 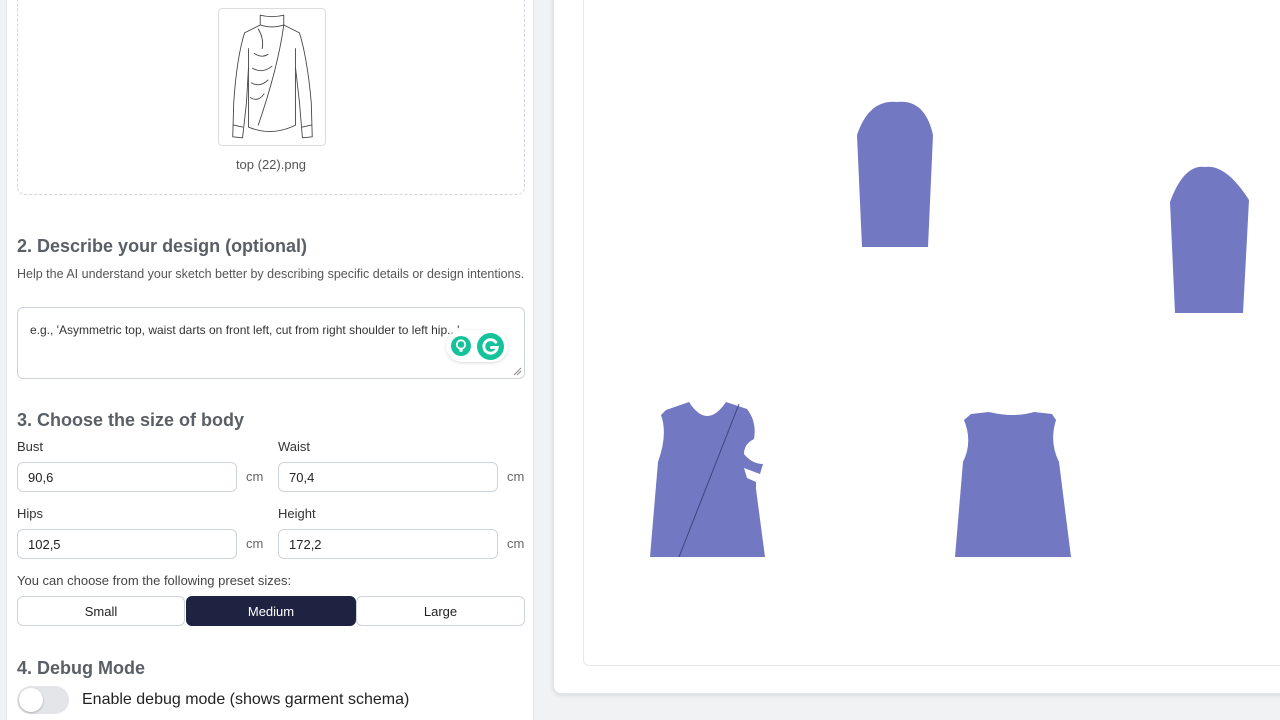 I want to click on grammarly-icon, so click(x=490, y=346).